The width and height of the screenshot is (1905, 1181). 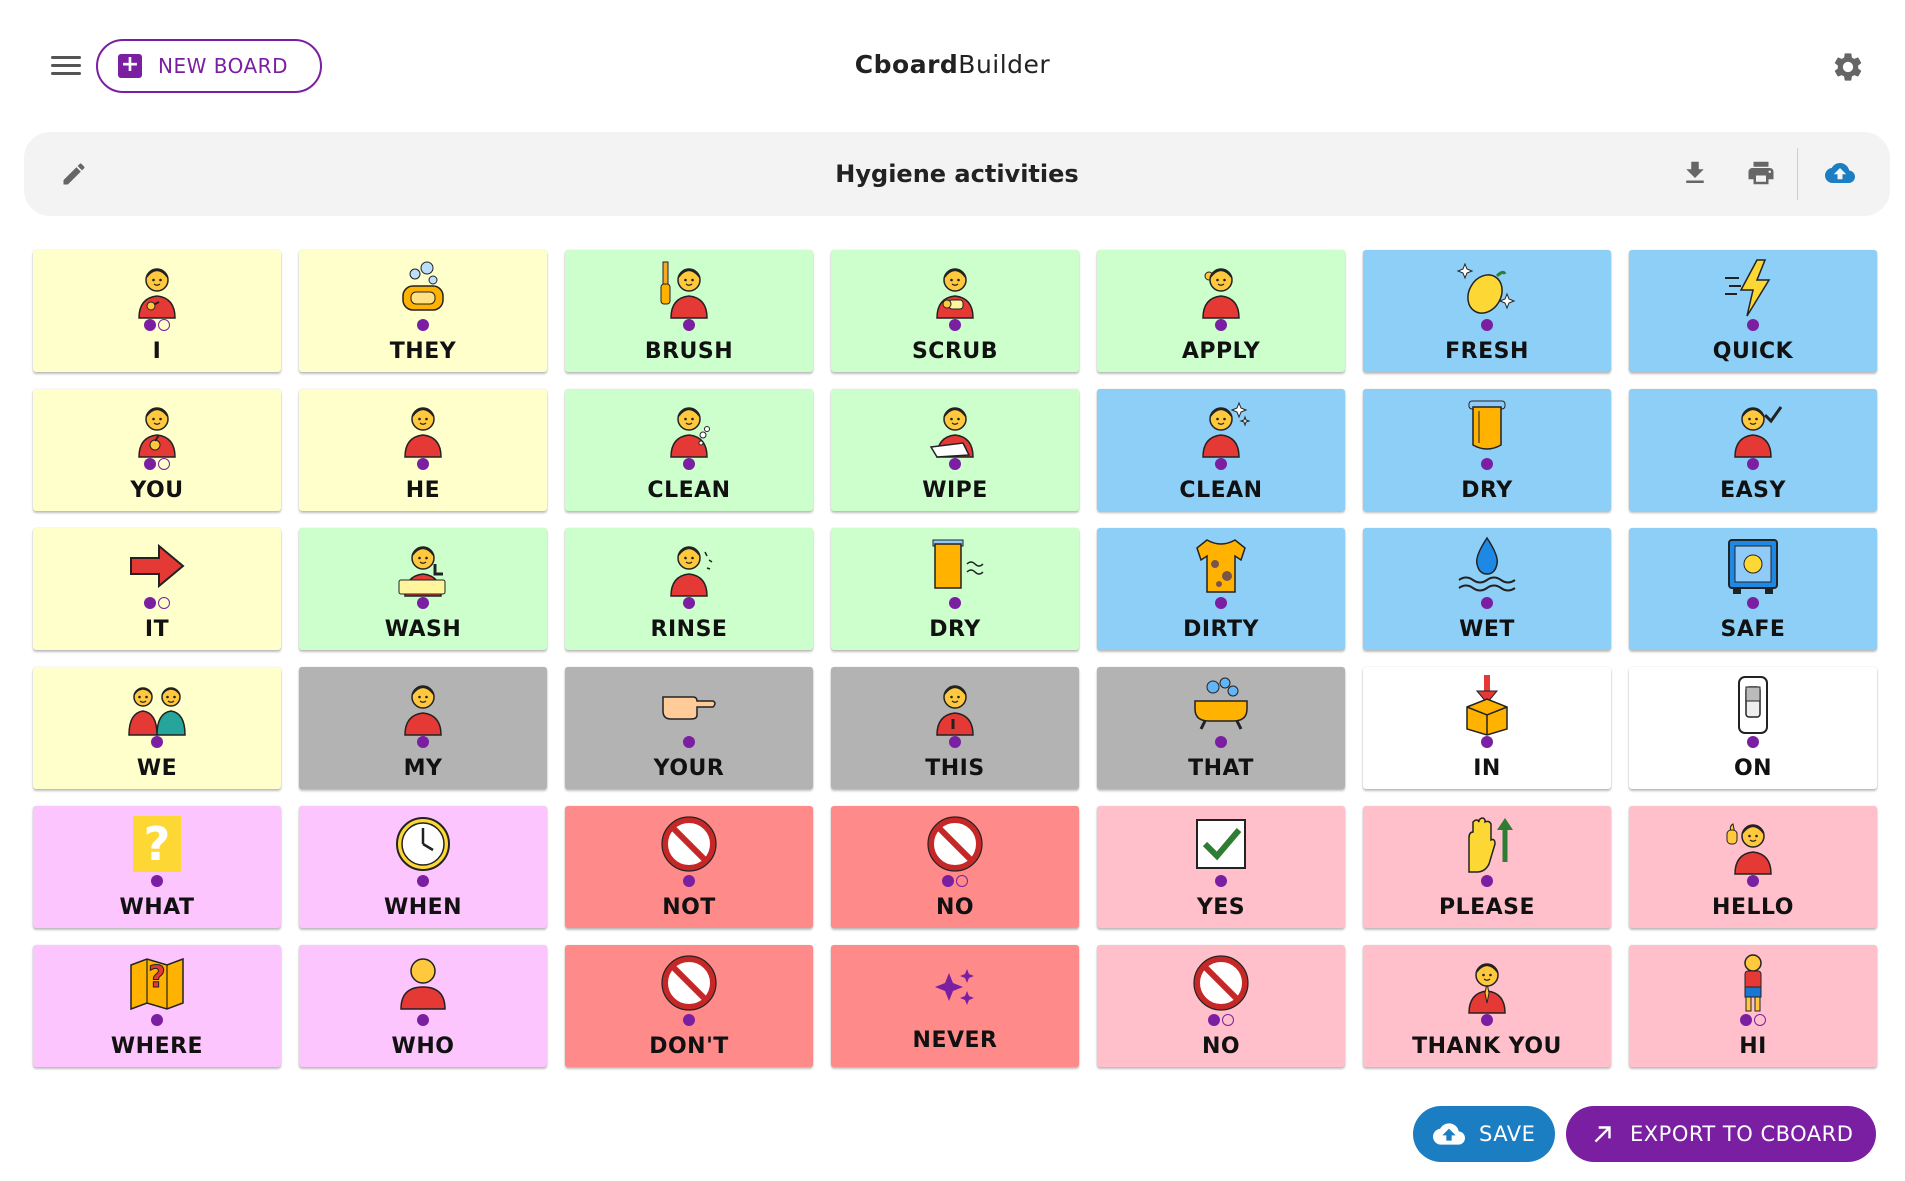 I want to click on tile-they: THEY, so click(x=423, y=311).